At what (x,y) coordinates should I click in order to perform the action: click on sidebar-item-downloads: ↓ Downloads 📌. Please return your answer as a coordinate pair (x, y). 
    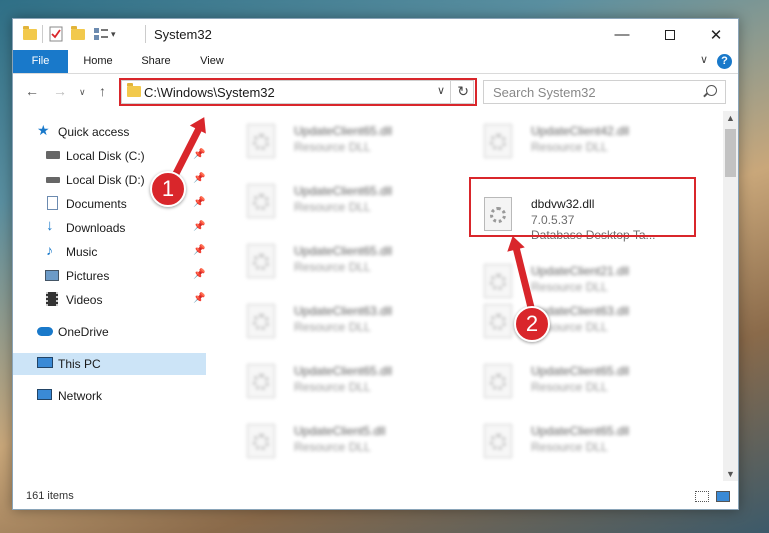
    Looking at the image, I should click on (109, 228).